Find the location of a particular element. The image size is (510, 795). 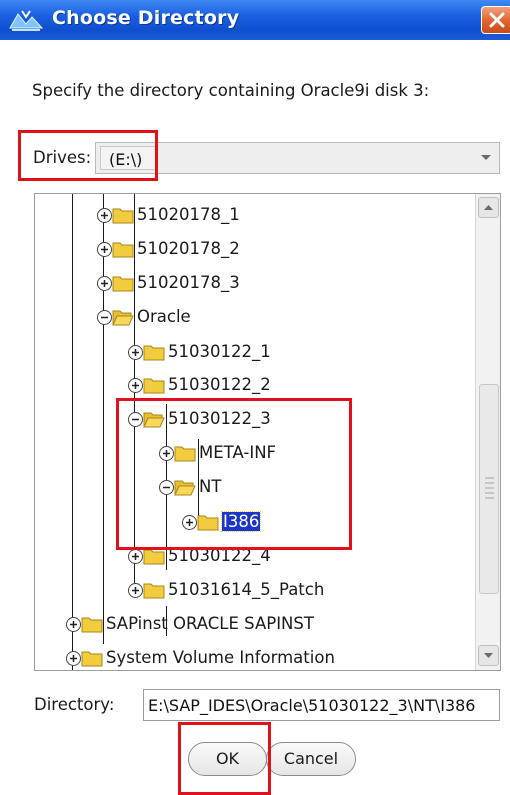

ok-highlight-box is located at coordinates (224, 758).